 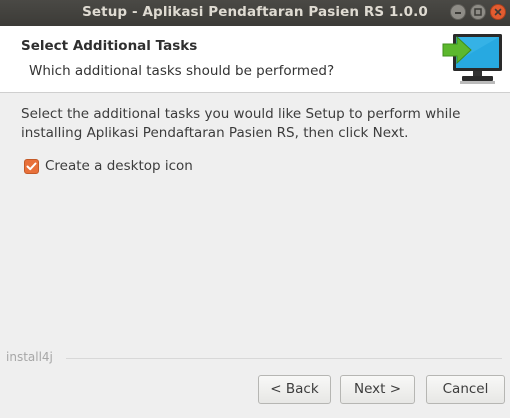 What do you see at coordinates (465, 389) in the screenshot?
I see `cancel-button: Cancel` at bounding box center [465, 389].